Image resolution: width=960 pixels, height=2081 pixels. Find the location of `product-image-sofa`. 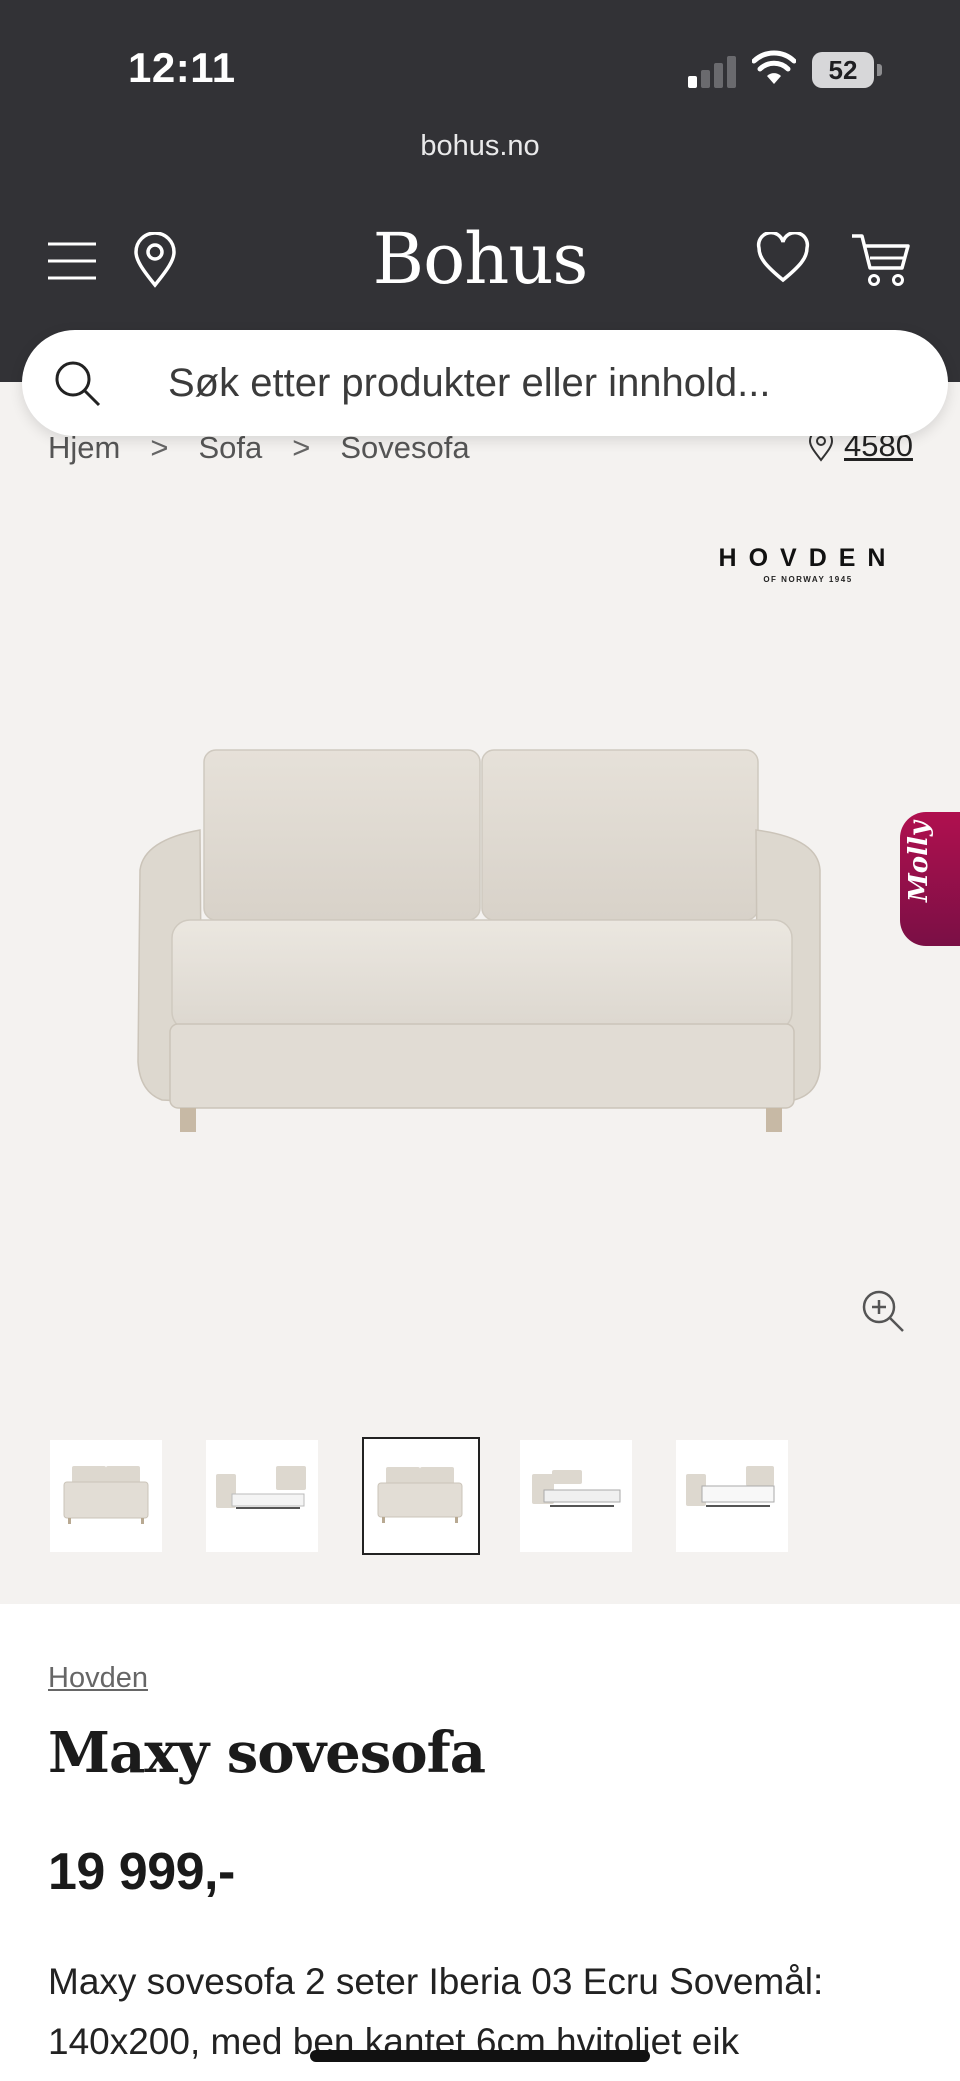

product-image-sofa is located at coordinates (480, 952).